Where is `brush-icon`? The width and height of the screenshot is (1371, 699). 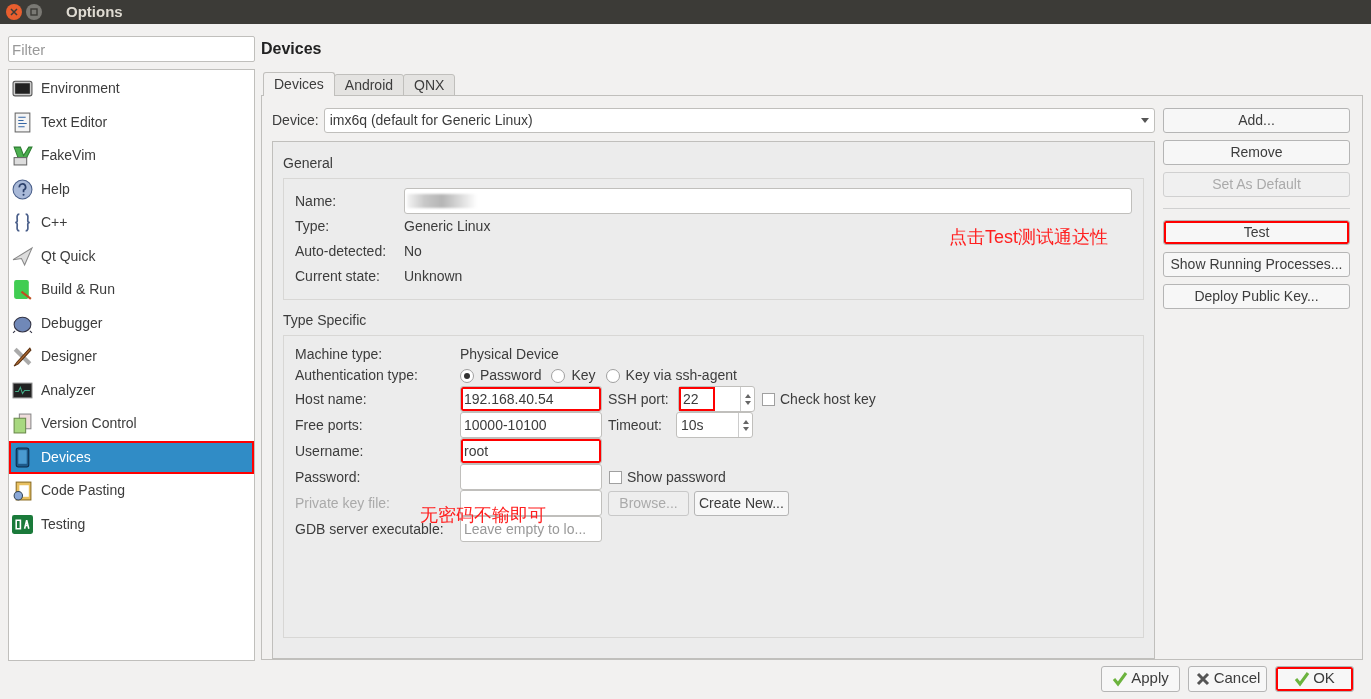
brush-icon is located at coordinates (22, 357).